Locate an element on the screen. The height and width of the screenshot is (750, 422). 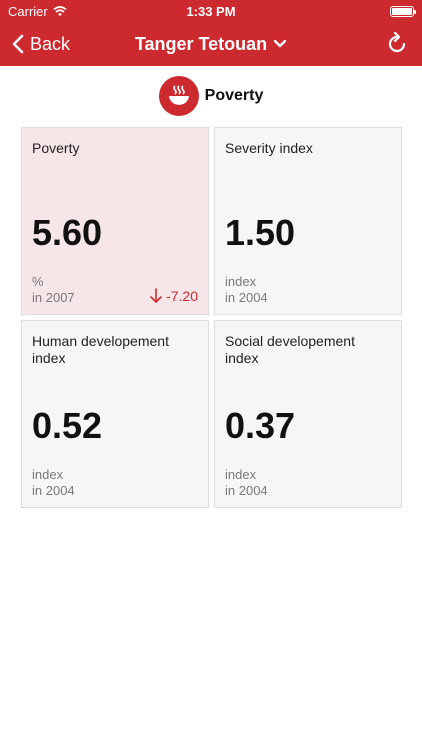
app-header: Carrier 1:33 PM Back Tanger Tetouan is located at coordinates (211, 33).